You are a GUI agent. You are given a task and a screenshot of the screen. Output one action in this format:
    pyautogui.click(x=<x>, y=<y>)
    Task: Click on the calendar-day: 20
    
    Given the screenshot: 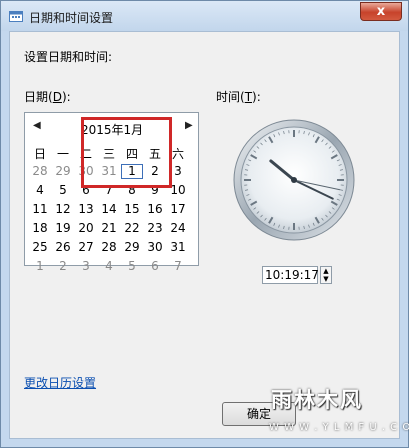 What is the action you would take?
    pyautogui.click(x=86, y=228)
    